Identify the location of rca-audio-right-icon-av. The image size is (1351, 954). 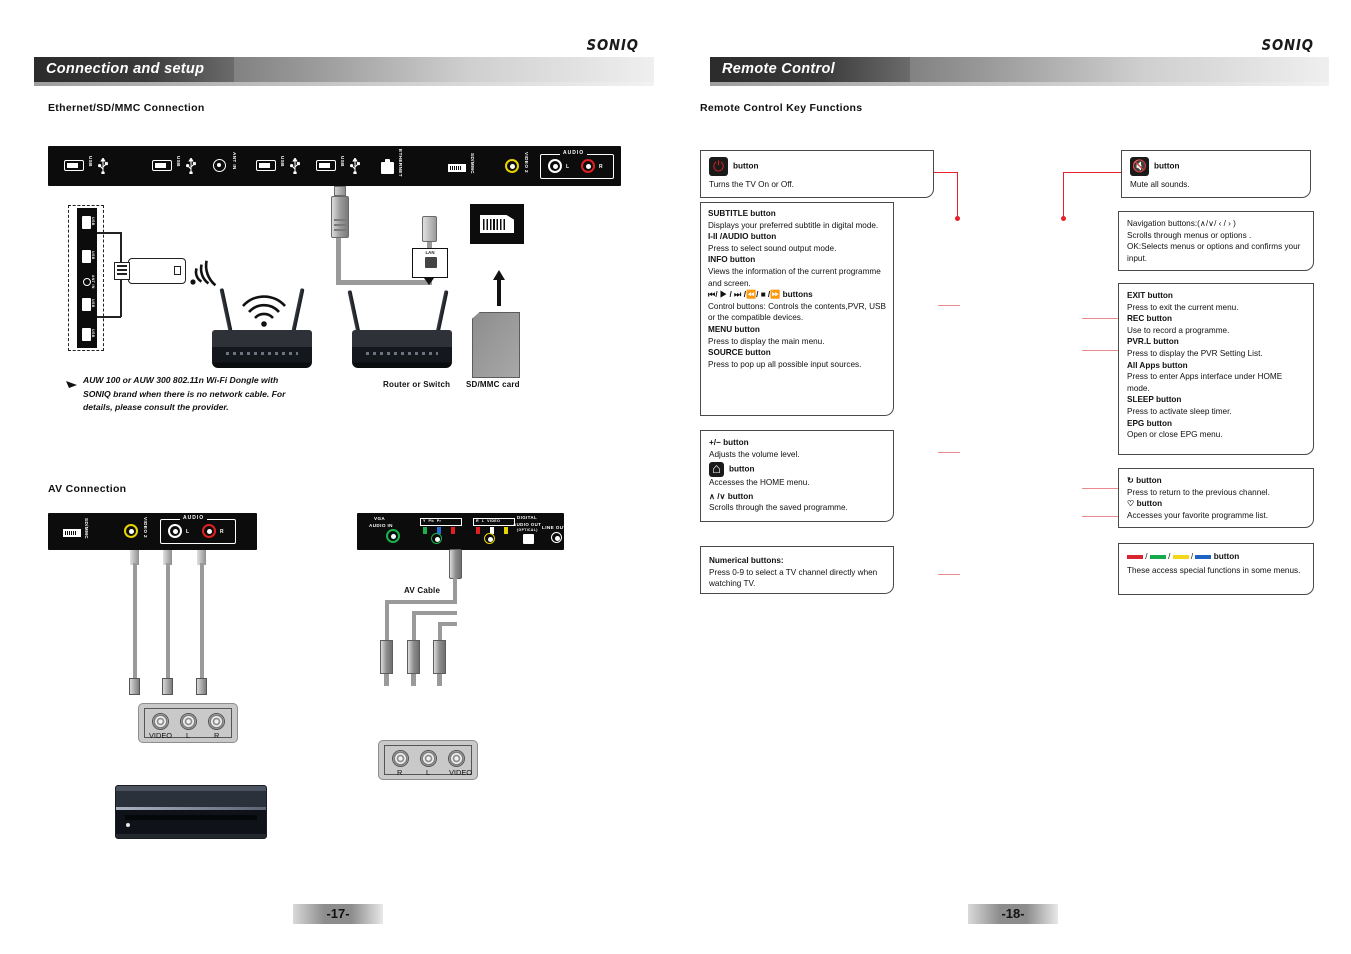
(209, 531).